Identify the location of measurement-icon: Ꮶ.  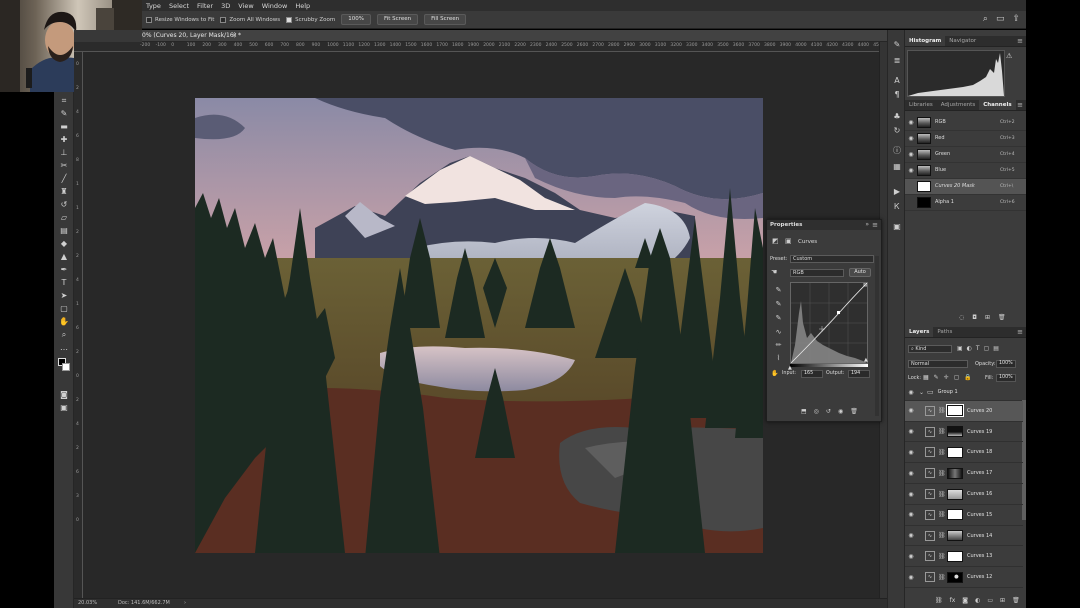
(897, 207).